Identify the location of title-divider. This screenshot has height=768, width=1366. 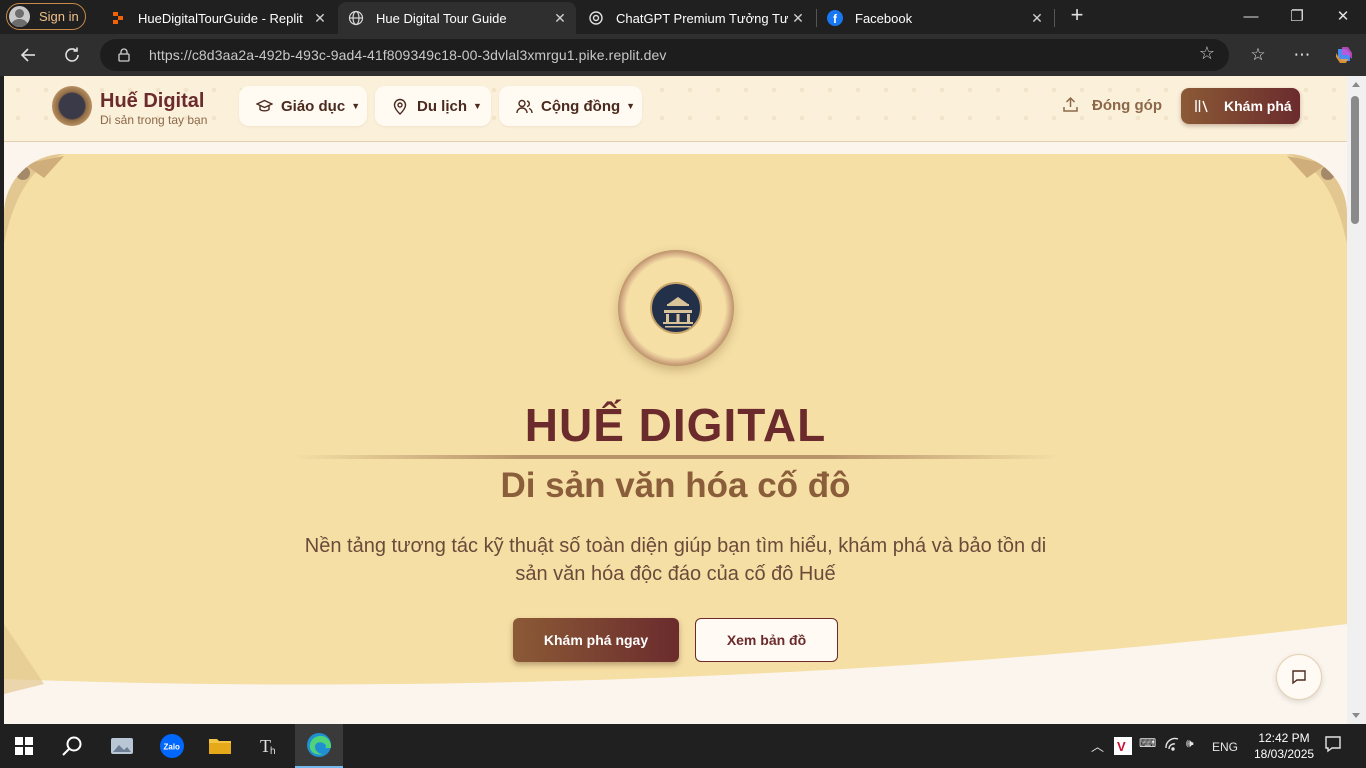
(676, 457).